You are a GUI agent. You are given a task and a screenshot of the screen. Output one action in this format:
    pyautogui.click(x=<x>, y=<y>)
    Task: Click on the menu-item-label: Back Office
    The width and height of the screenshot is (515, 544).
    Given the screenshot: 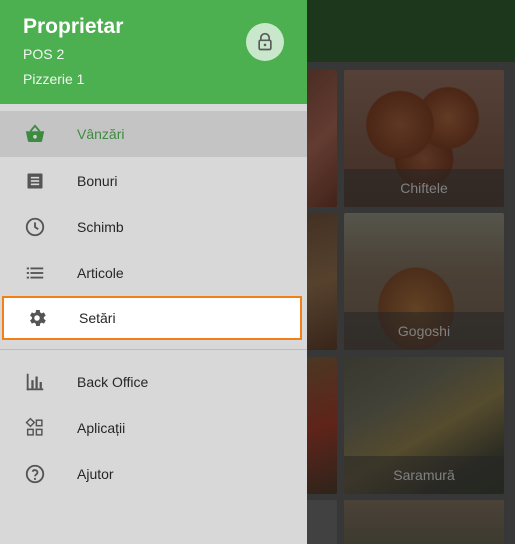 What is the action you would take?
    pyautogui.click(x=113, y=382)
    